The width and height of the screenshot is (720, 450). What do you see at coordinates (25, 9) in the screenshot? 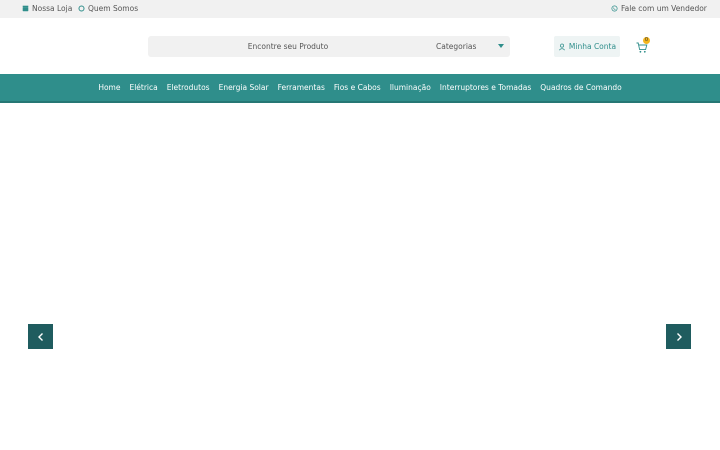
I see `store-icon` at bounding box center [25, 9].